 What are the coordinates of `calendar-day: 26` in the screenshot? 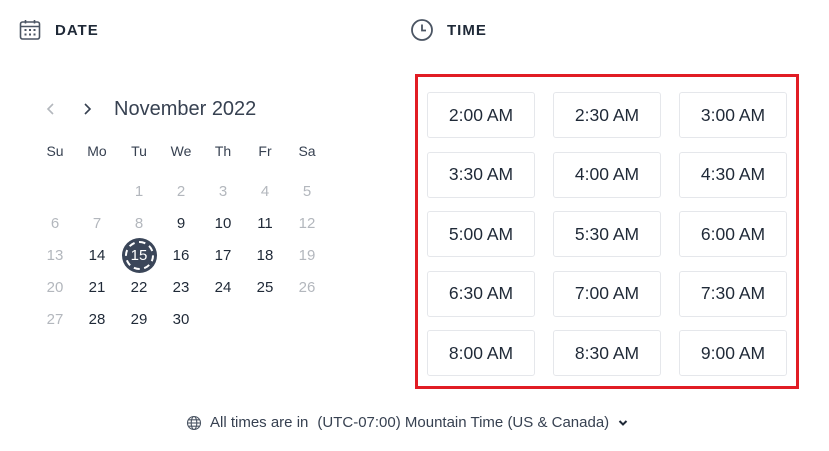 It's located at (307, 287).